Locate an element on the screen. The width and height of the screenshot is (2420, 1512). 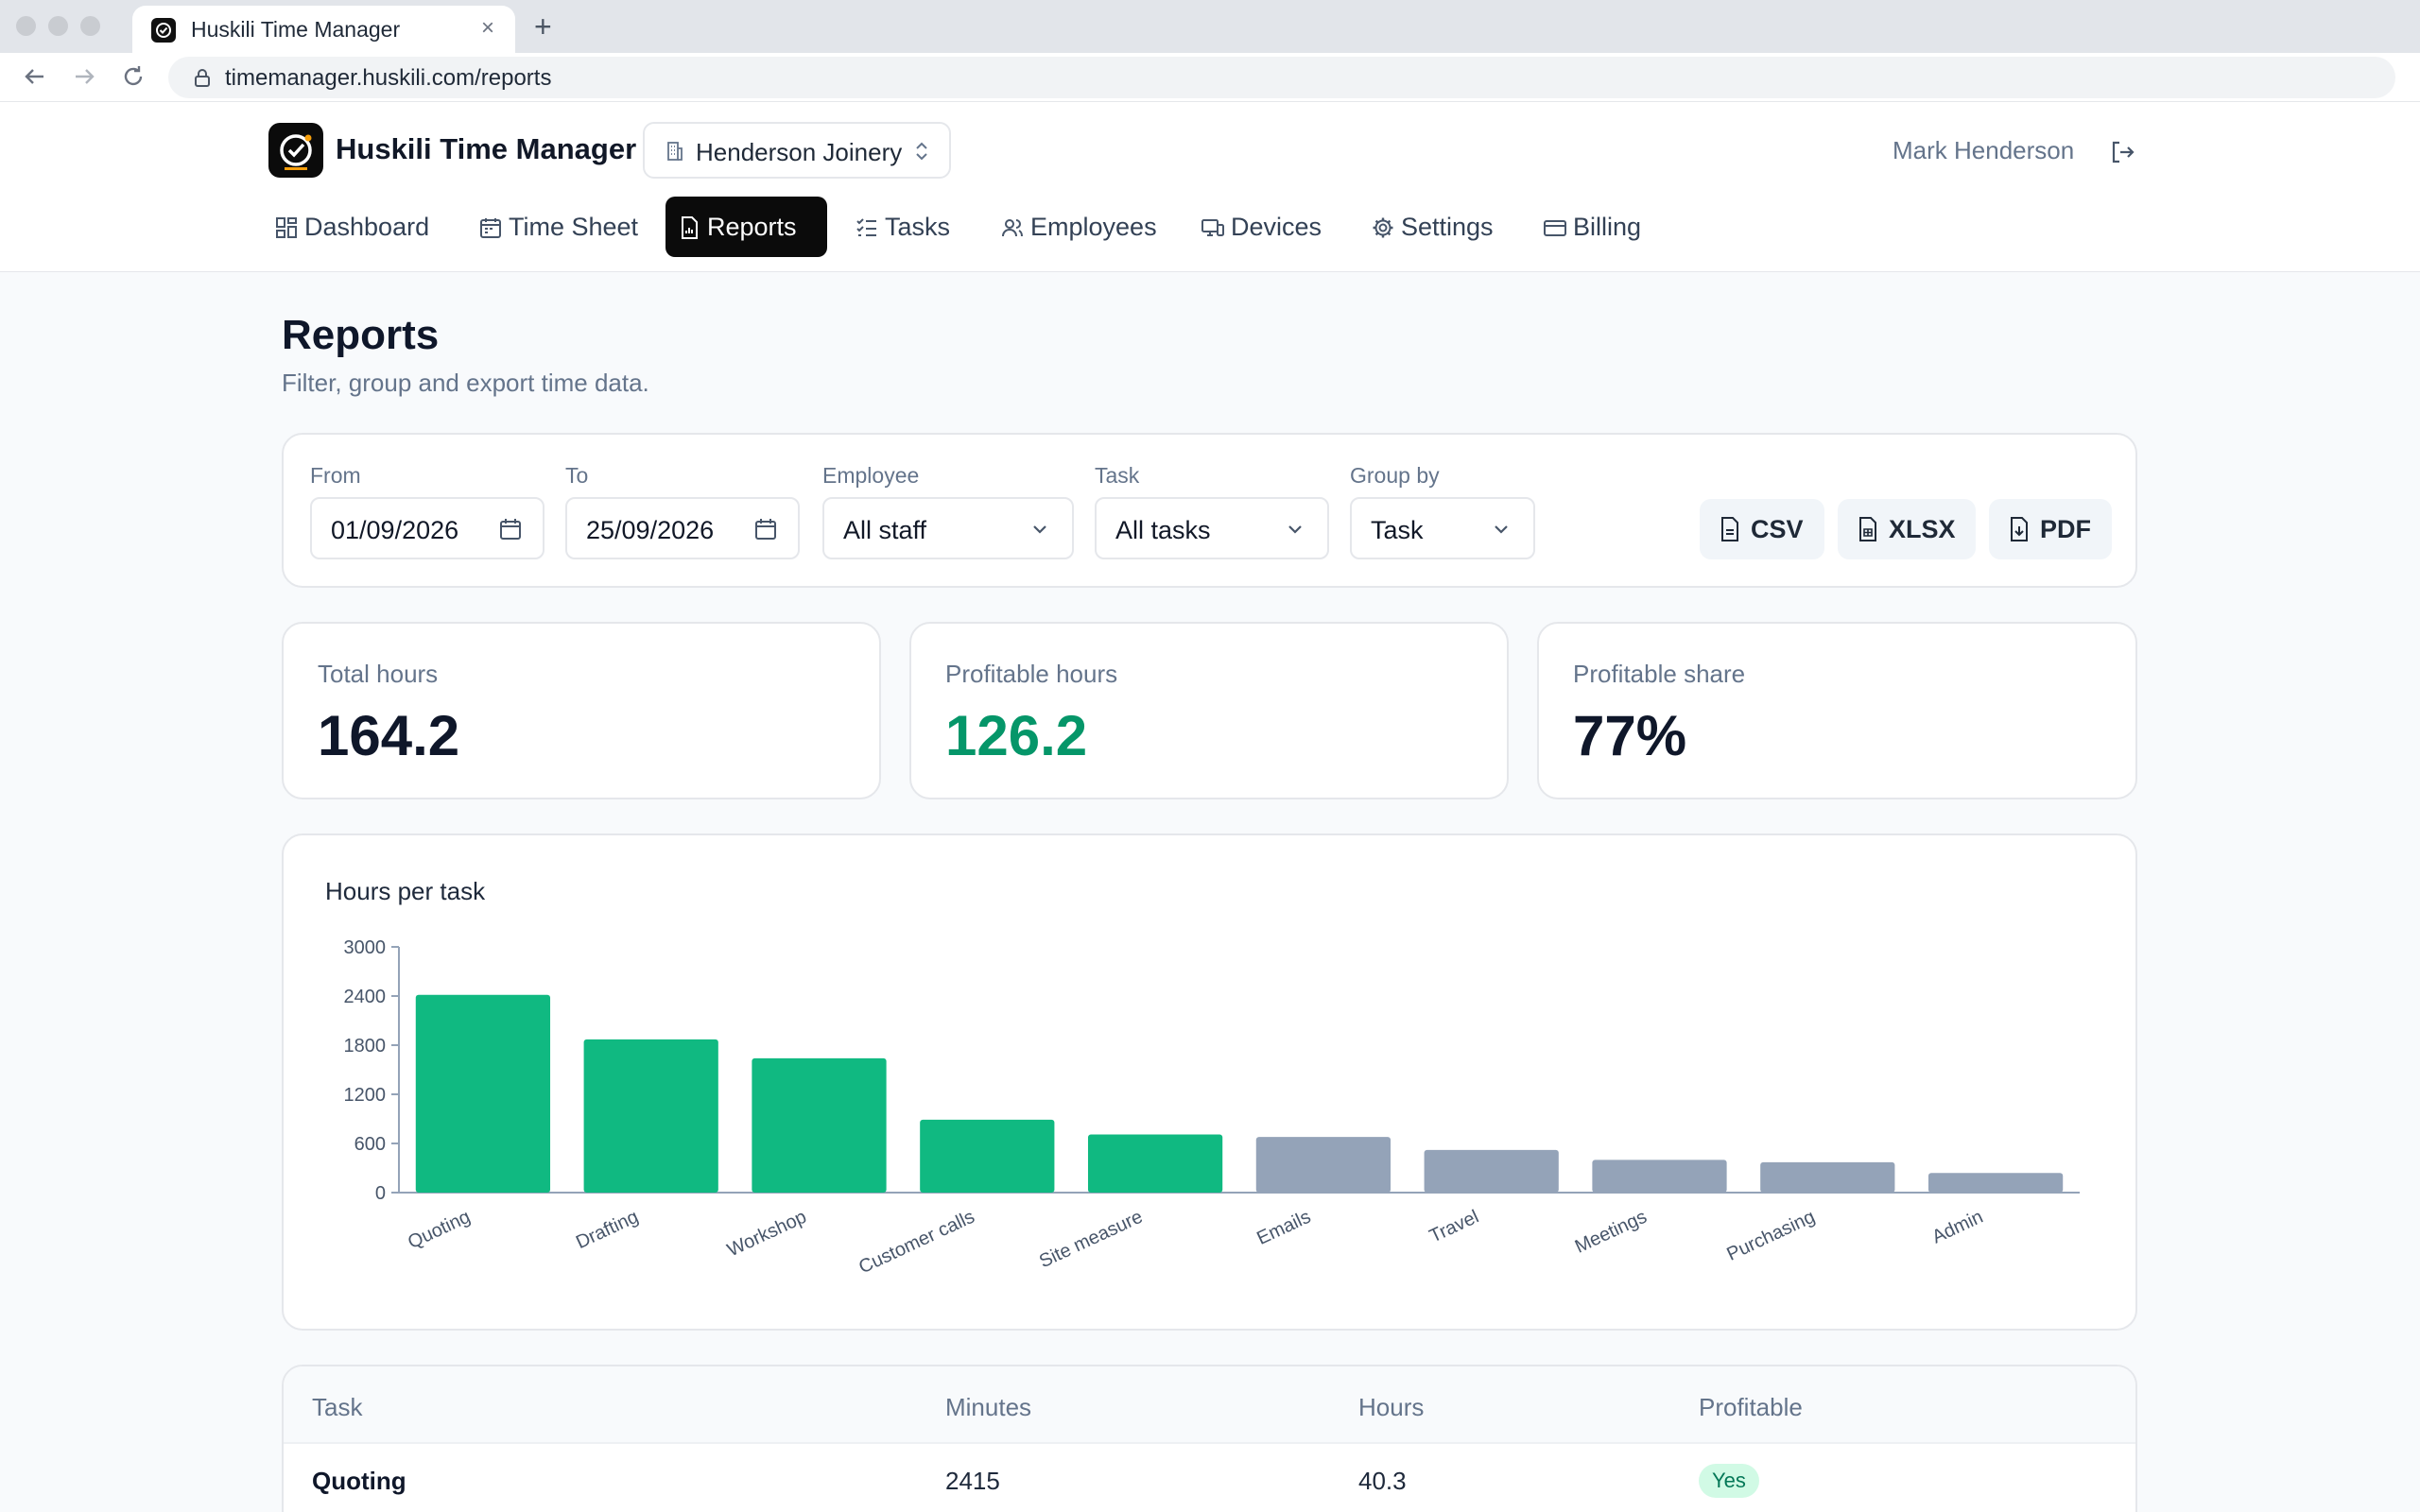
building-icon is located at coordinates (675, 151).